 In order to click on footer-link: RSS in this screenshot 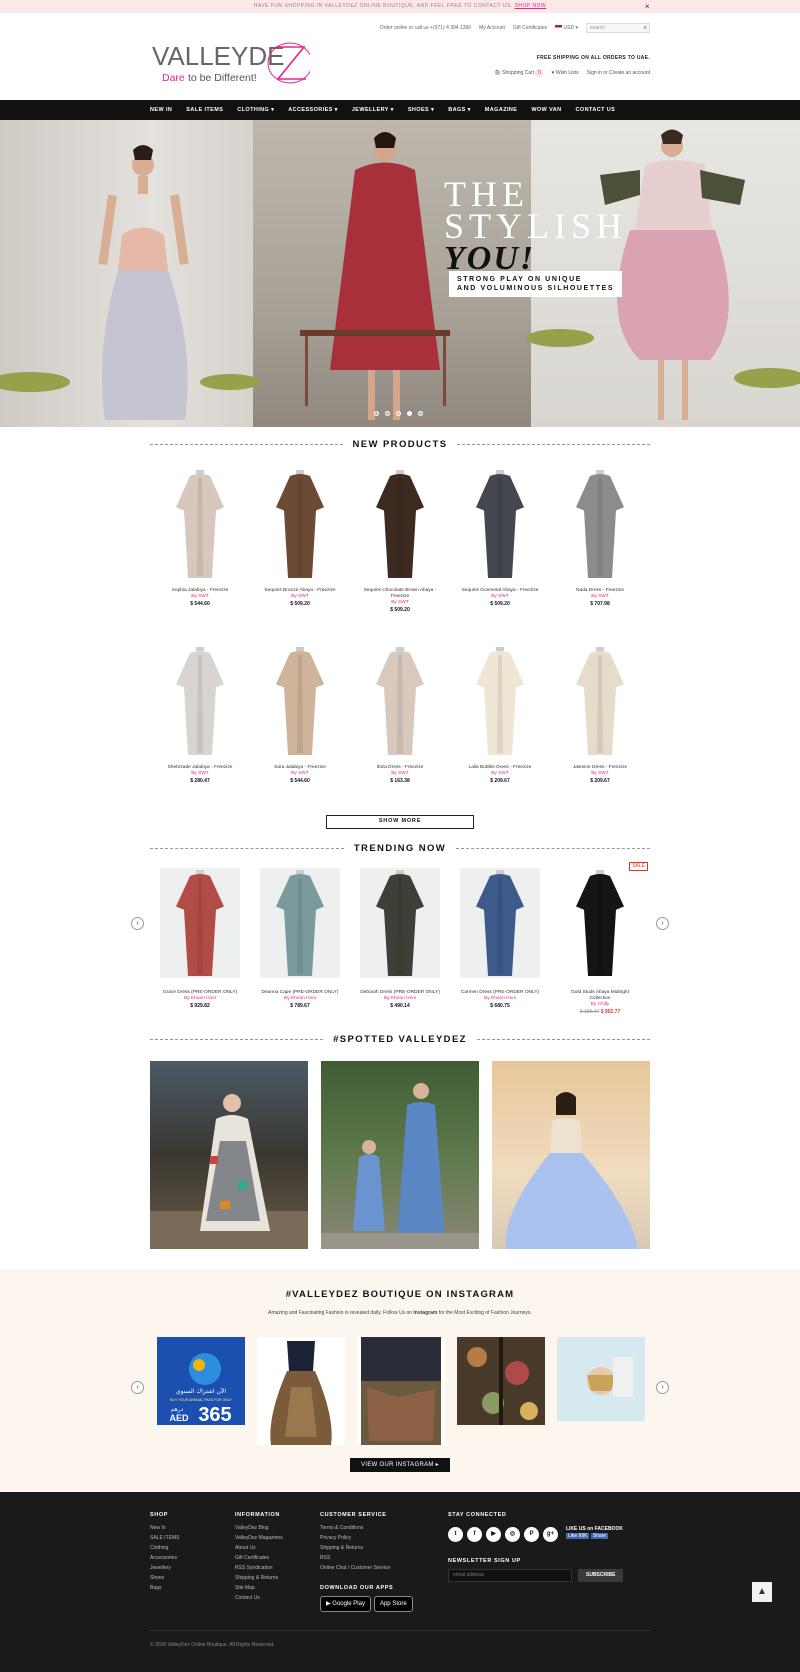, I will do `click(368, 1558)`.